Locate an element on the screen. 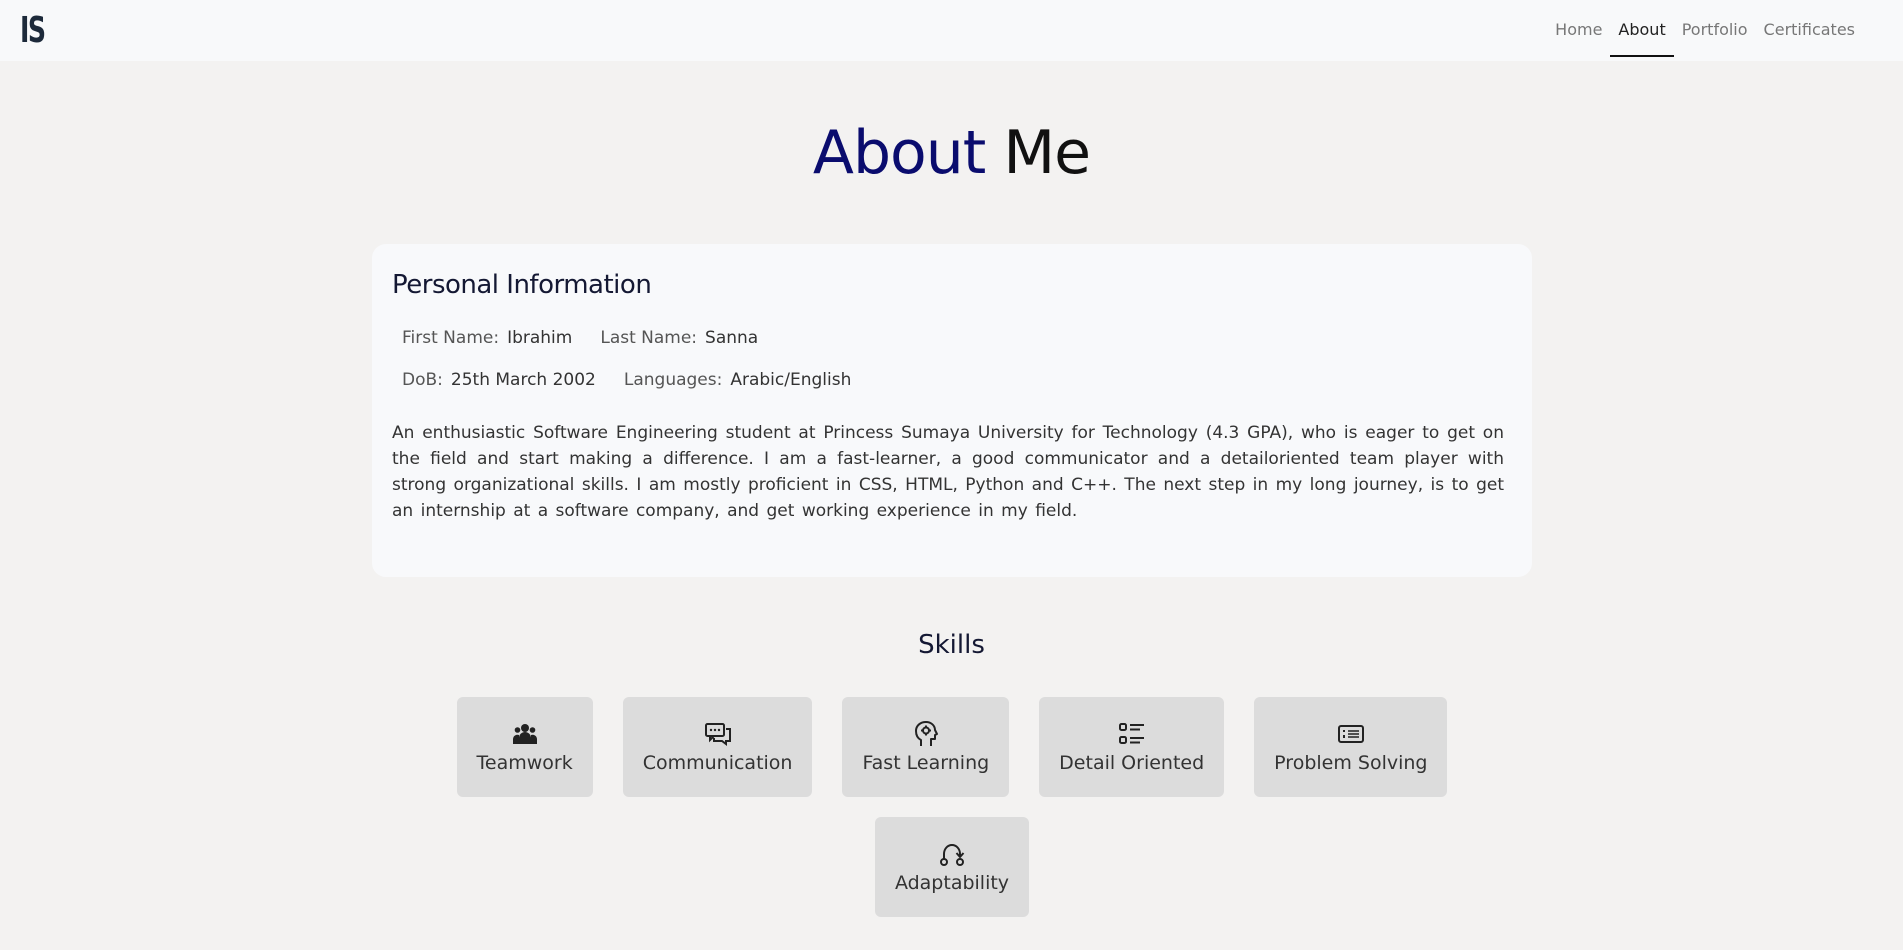  name-row: First Name: Ibrahim Last Name: Sanna is located at coordinates (952, 338).